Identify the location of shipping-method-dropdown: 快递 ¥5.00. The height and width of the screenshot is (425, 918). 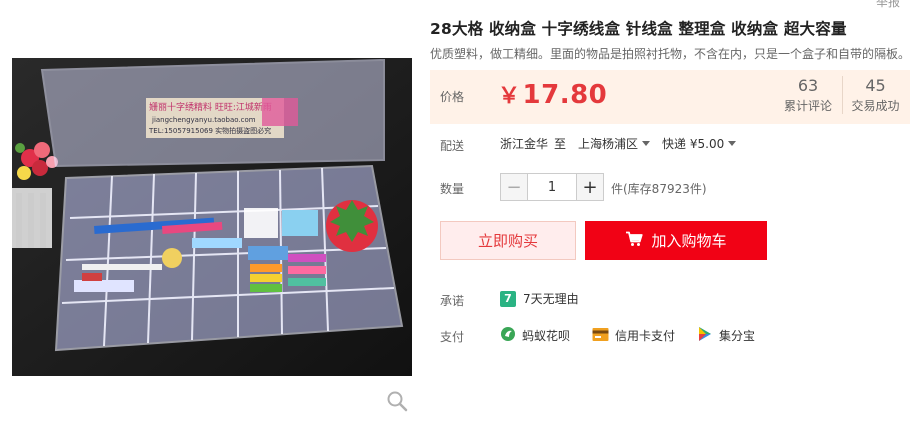
(699, 143).